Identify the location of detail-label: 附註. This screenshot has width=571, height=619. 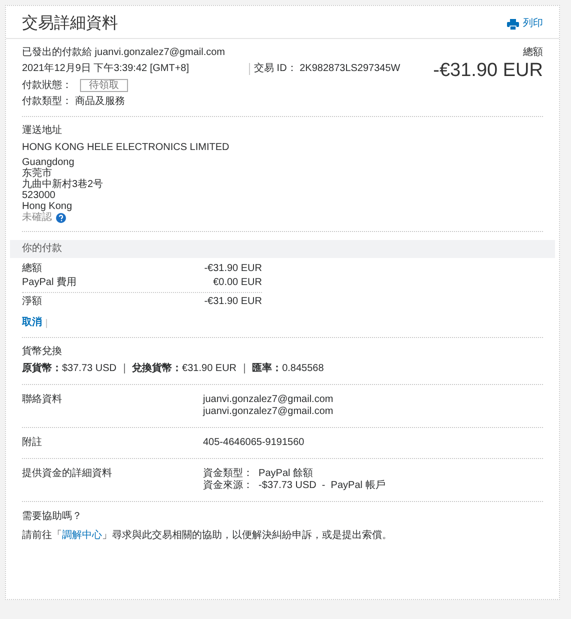
(32, 443).